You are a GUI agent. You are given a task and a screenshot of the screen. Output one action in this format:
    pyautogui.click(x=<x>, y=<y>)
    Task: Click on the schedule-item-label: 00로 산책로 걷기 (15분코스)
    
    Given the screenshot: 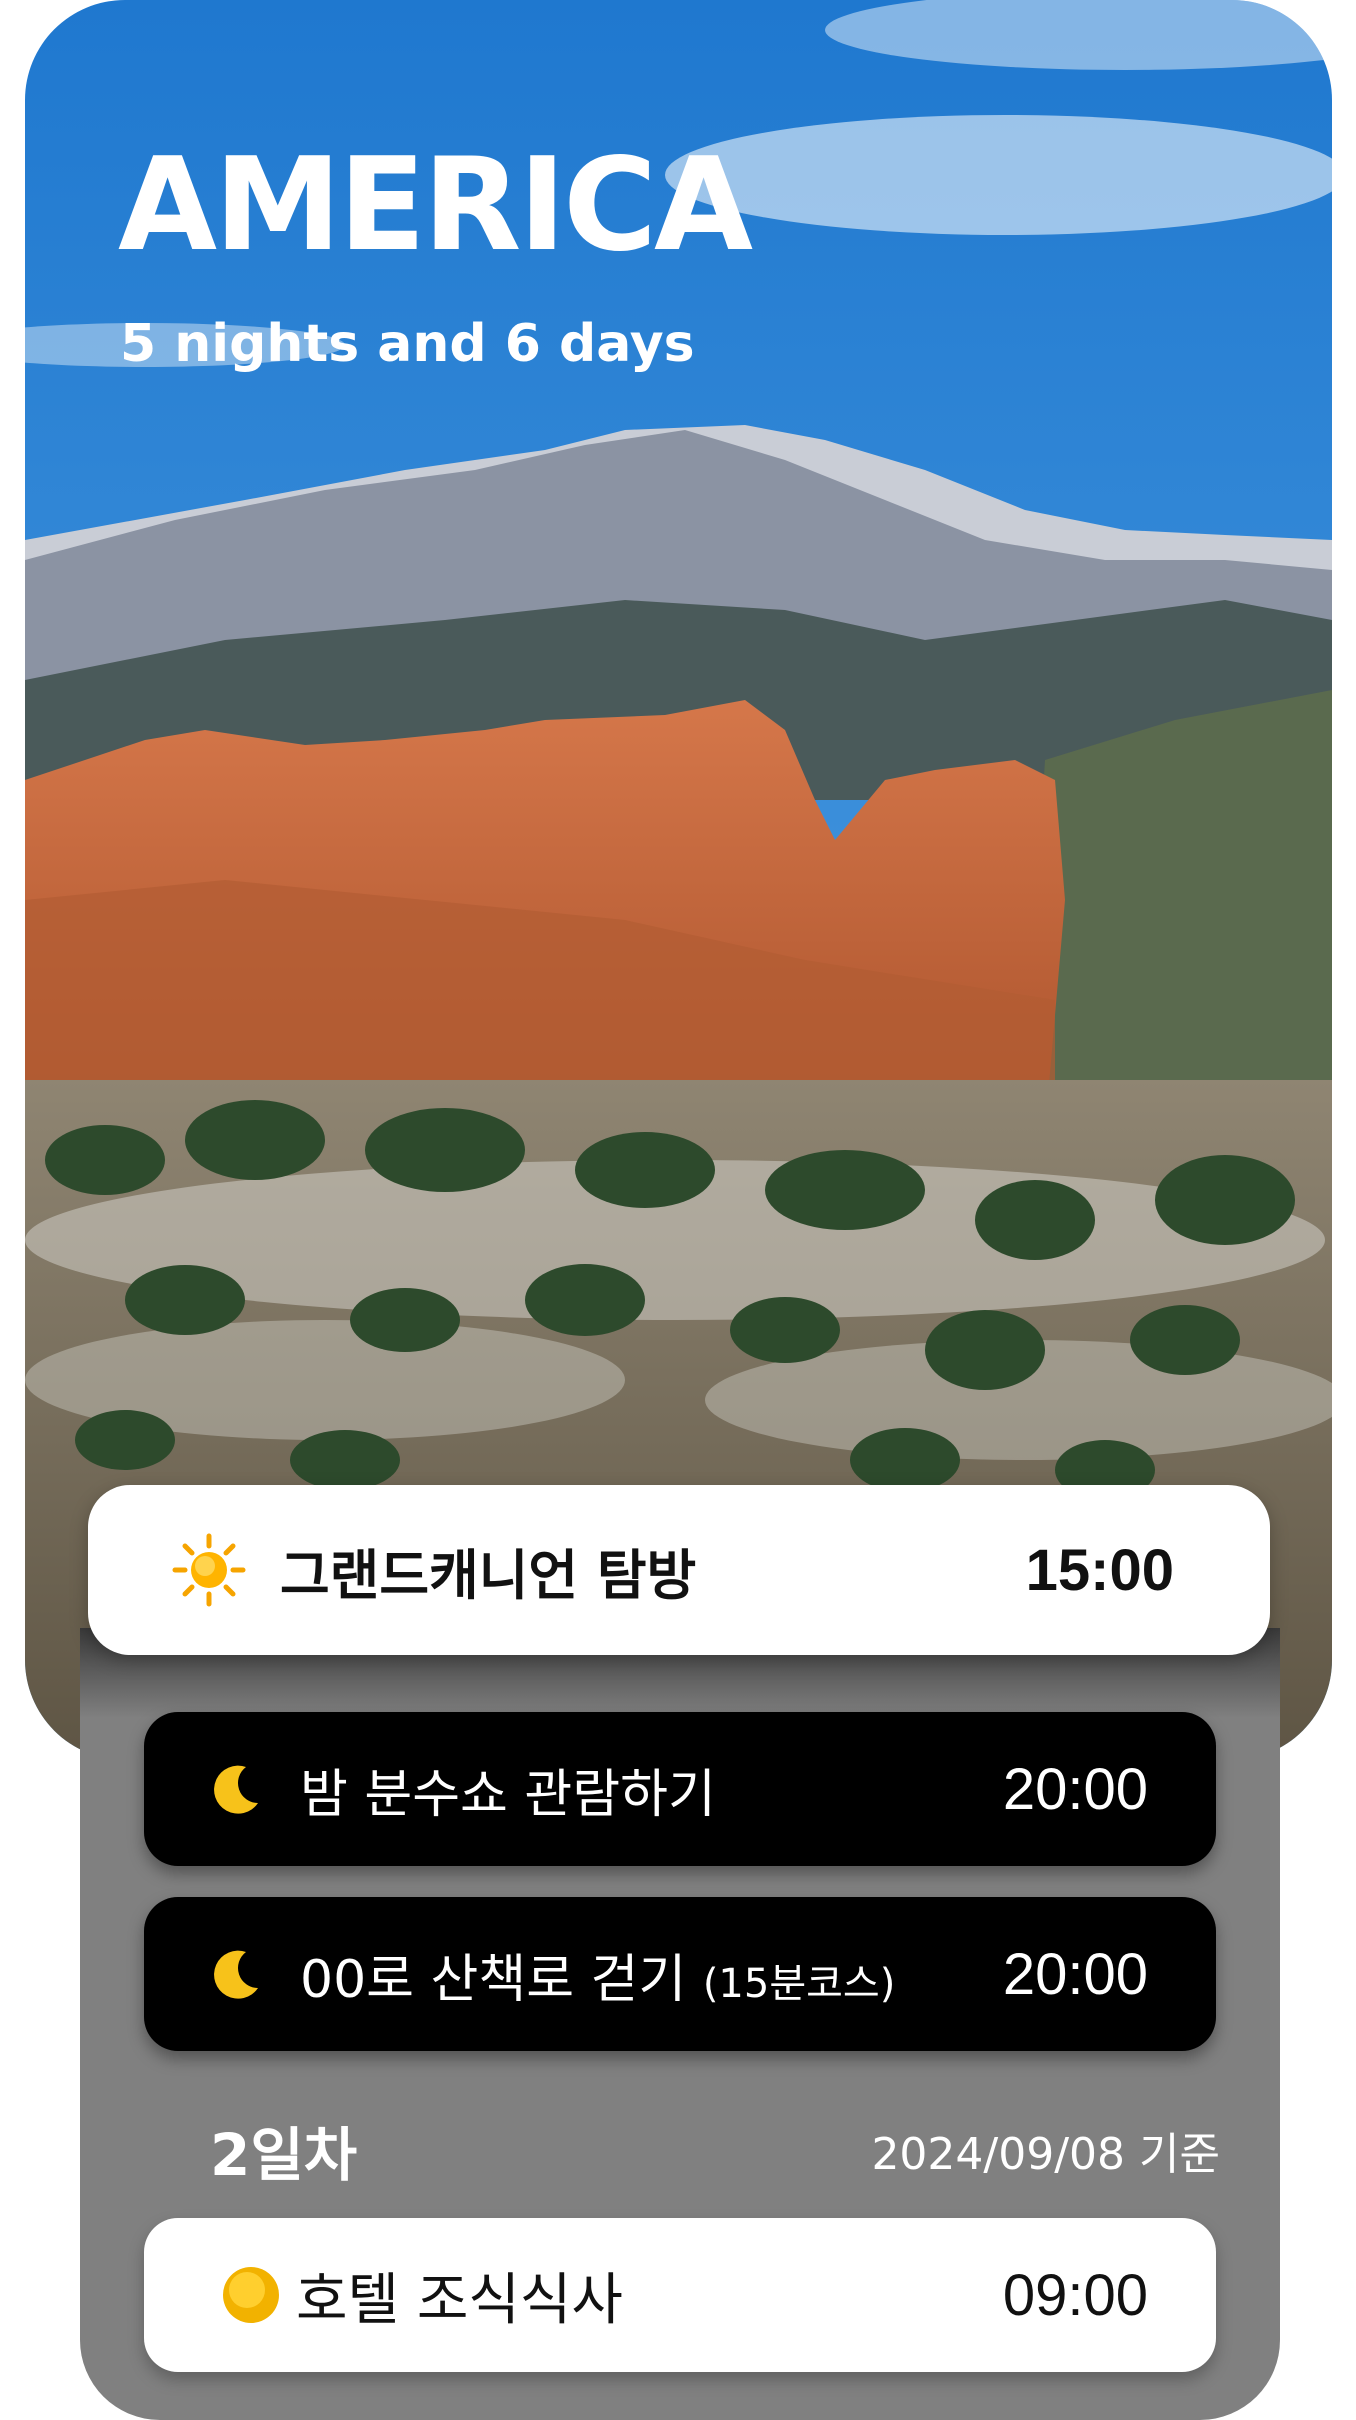 What is the action you would take?
    pyautogui.click(x=651, y=1974)
    